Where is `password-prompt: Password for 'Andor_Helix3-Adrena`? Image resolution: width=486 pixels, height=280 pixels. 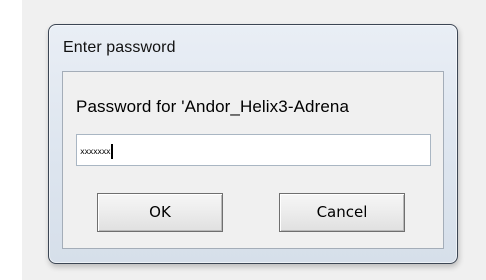 password-prompt: Password for 'Andor_Helix3-Adrena is located at coordinates (213, 106).